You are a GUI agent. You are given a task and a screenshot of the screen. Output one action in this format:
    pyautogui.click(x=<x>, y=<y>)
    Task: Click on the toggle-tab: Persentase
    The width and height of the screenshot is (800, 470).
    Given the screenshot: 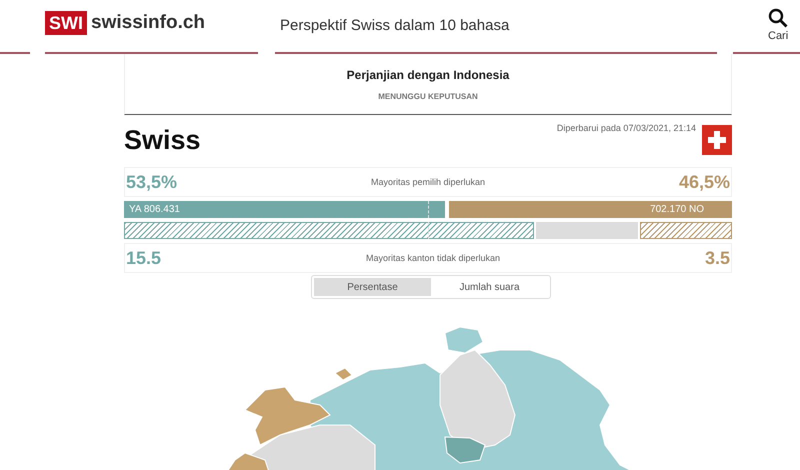 What is the action you would take?
    pyautogui.click(x=372, y=287)
    